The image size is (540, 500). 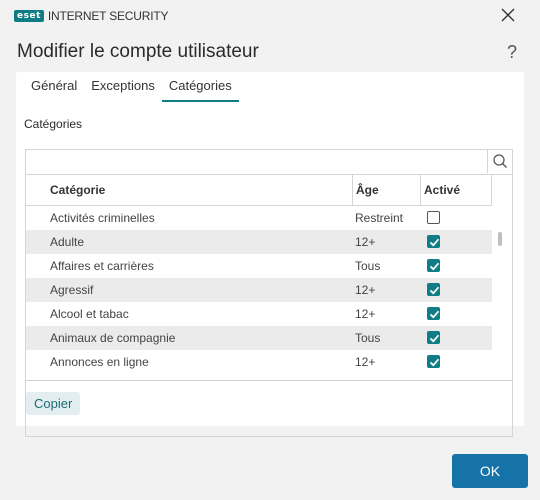 I want to click on table-row: Alcool et tabac 12+, so click(x=259, y=314).